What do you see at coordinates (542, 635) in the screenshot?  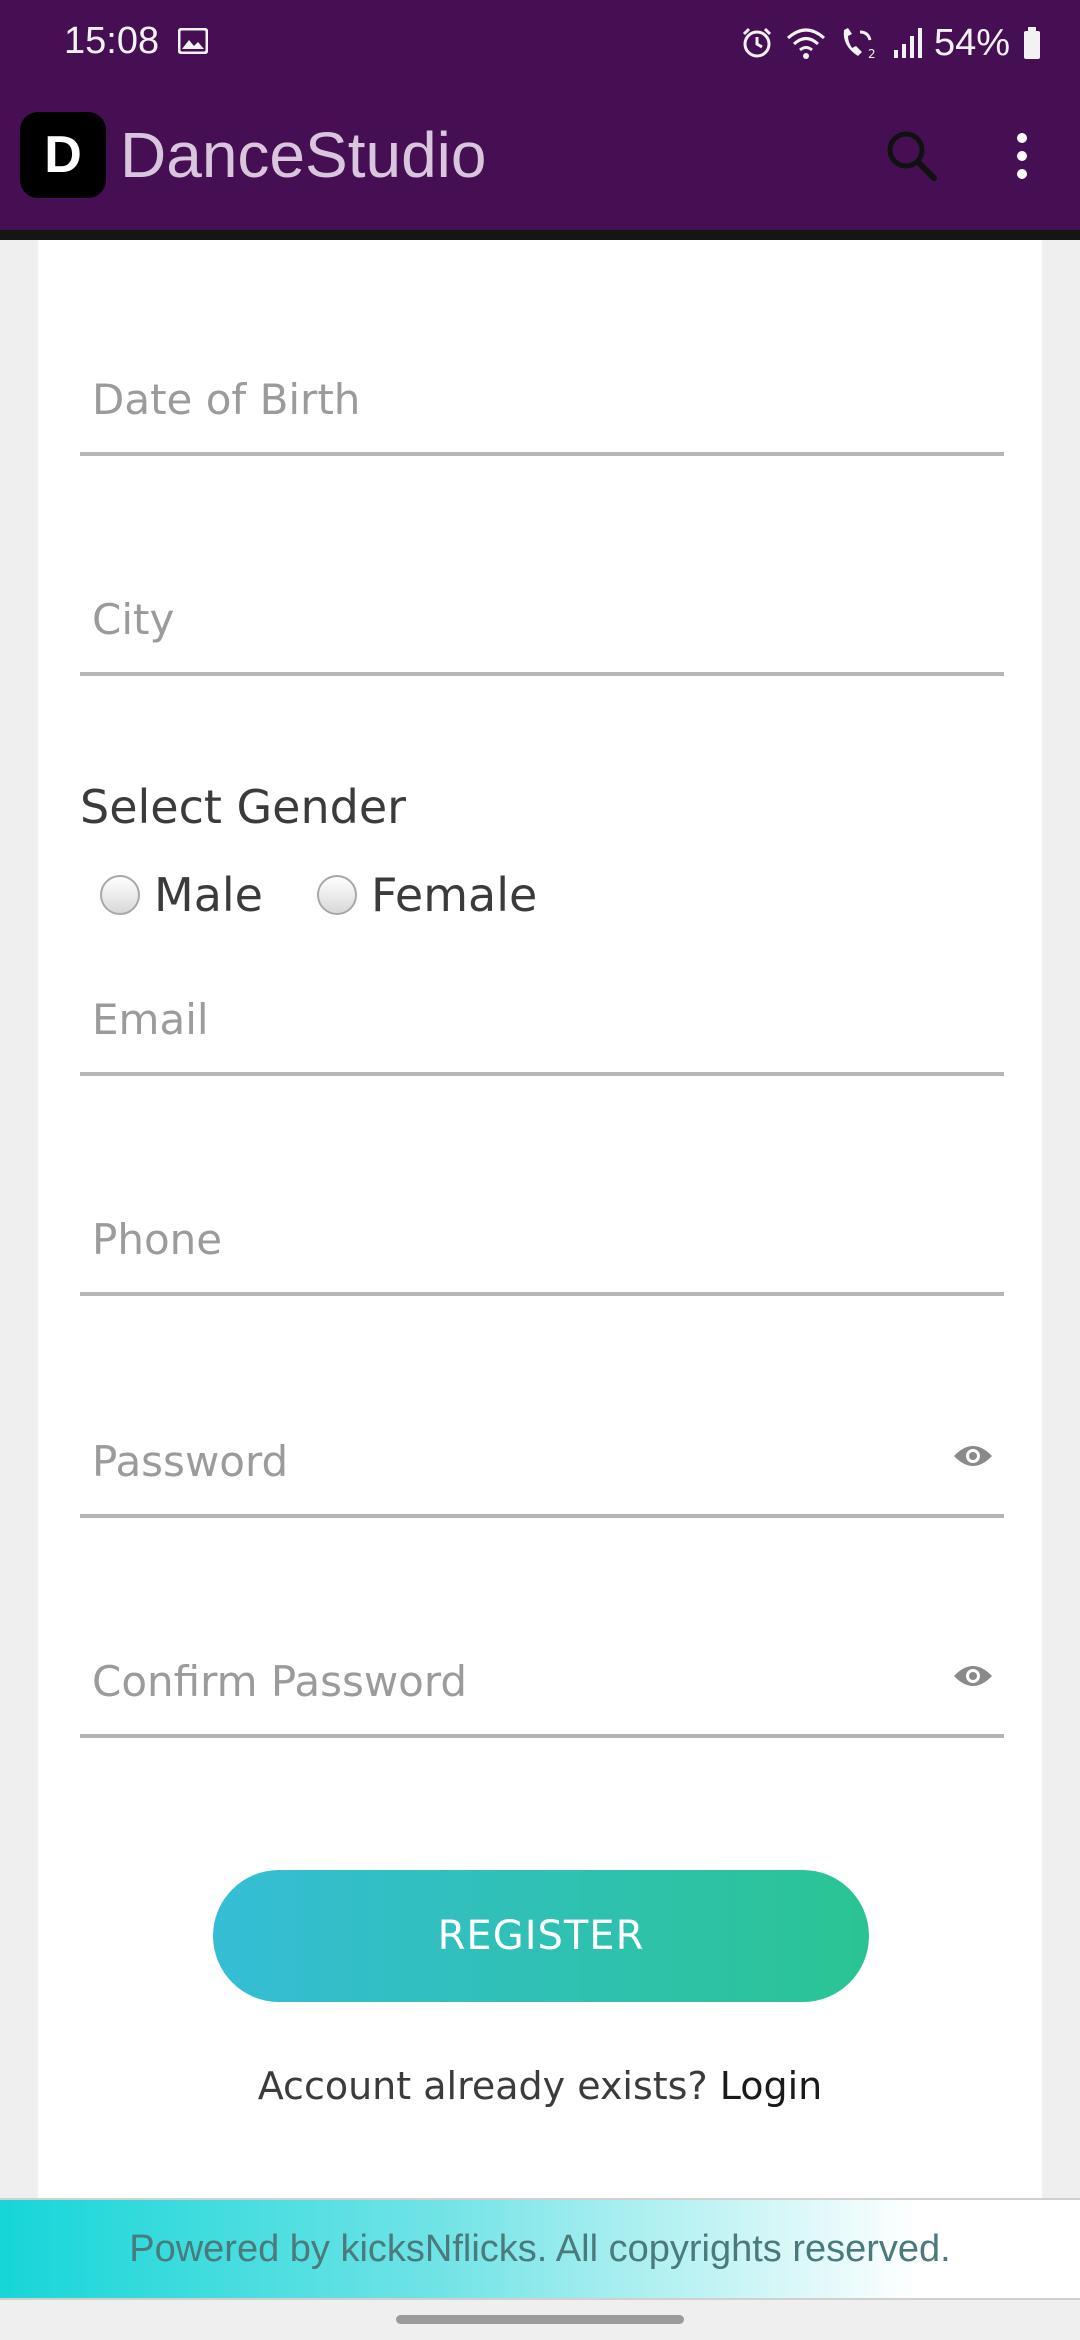 I see `city-field: City` at bounding box center [542, 635].